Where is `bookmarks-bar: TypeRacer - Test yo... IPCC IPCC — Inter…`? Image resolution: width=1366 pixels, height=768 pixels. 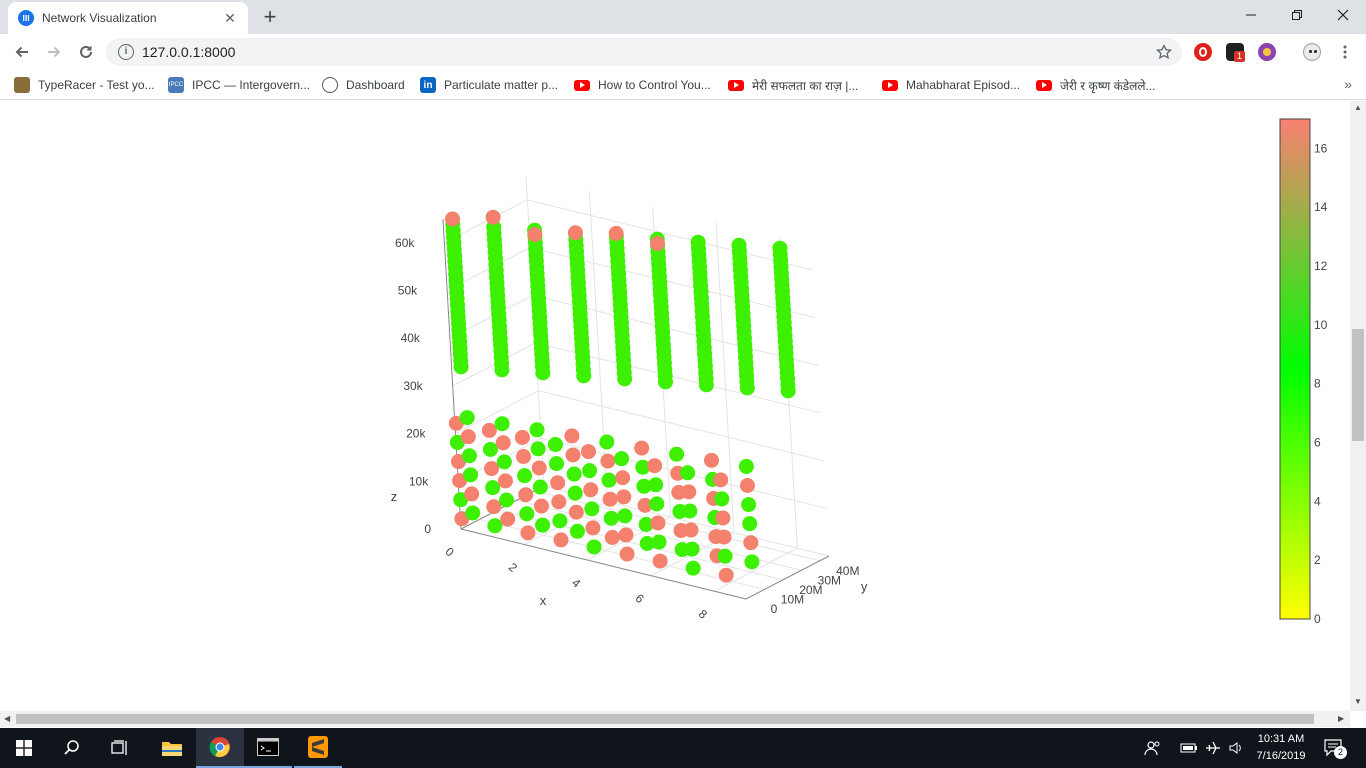
bookmarks-bar: TypeRacer - Test yo... IPCC IPCC — Inter… is located at coordinates (683, 85).